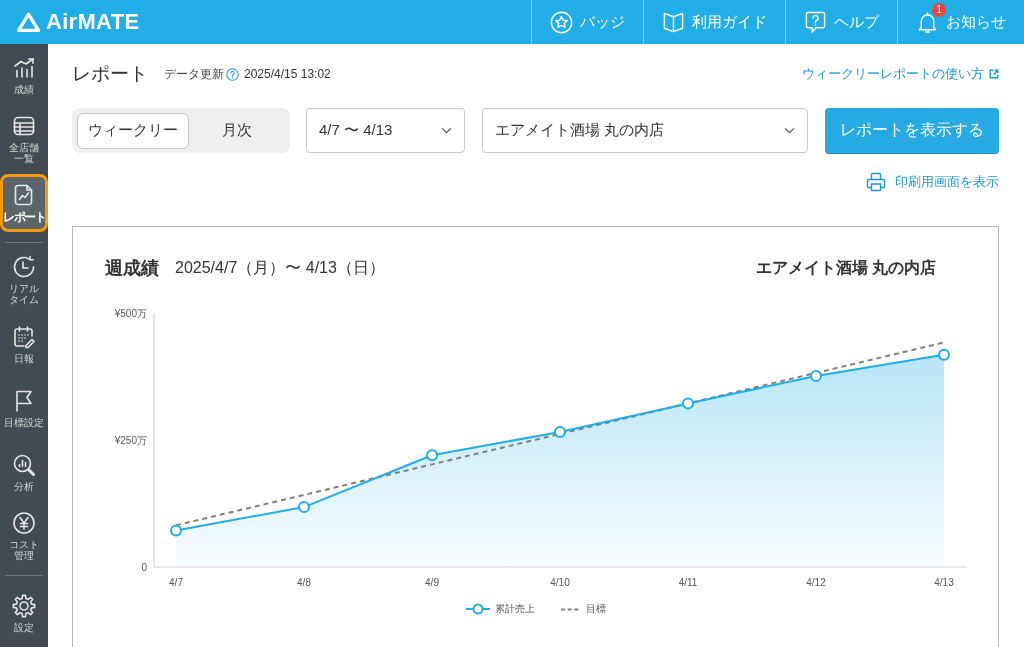 The image size is (1024, 647). Describe the element at coordinates (24, 67) in the screenshot. I see `bar-chart-icon` at that location.